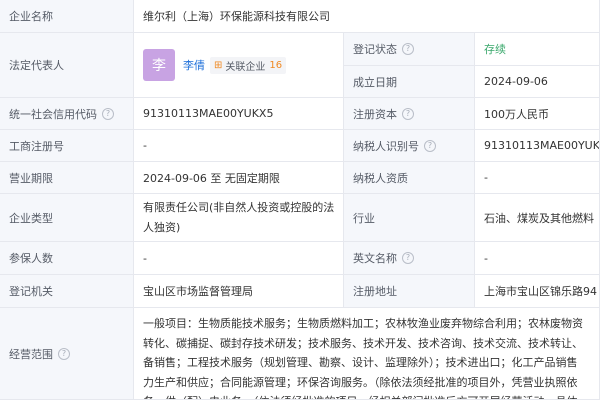  What do you see at coordinates (537, 49) in the screenshot?
I see `reg-status-value: 存续` at bounding box center [537, 49].